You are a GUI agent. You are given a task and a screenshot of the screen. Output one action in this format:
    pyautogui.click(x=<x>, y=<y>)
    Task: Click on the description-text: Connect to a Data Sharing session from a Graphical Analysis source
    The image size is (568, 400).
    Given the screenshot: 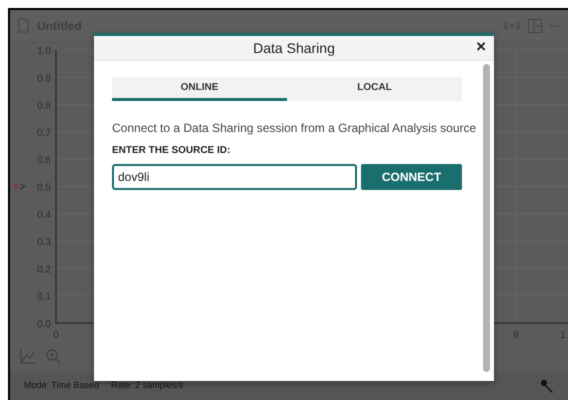 What is the action you would take?
    pyautogui.click(x=295, y=128)
    